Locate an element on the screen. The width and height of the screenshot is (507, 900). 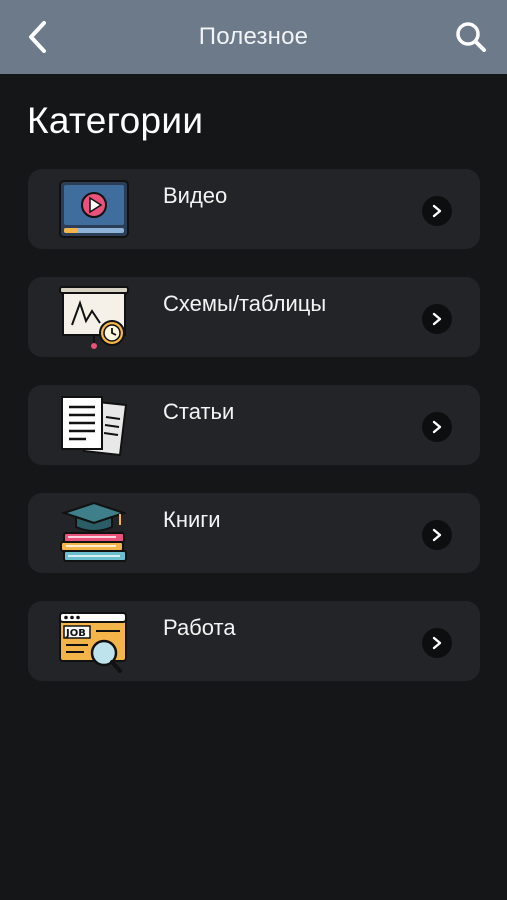
category-item-articles: Статьи is located at coordinates (254, 425).